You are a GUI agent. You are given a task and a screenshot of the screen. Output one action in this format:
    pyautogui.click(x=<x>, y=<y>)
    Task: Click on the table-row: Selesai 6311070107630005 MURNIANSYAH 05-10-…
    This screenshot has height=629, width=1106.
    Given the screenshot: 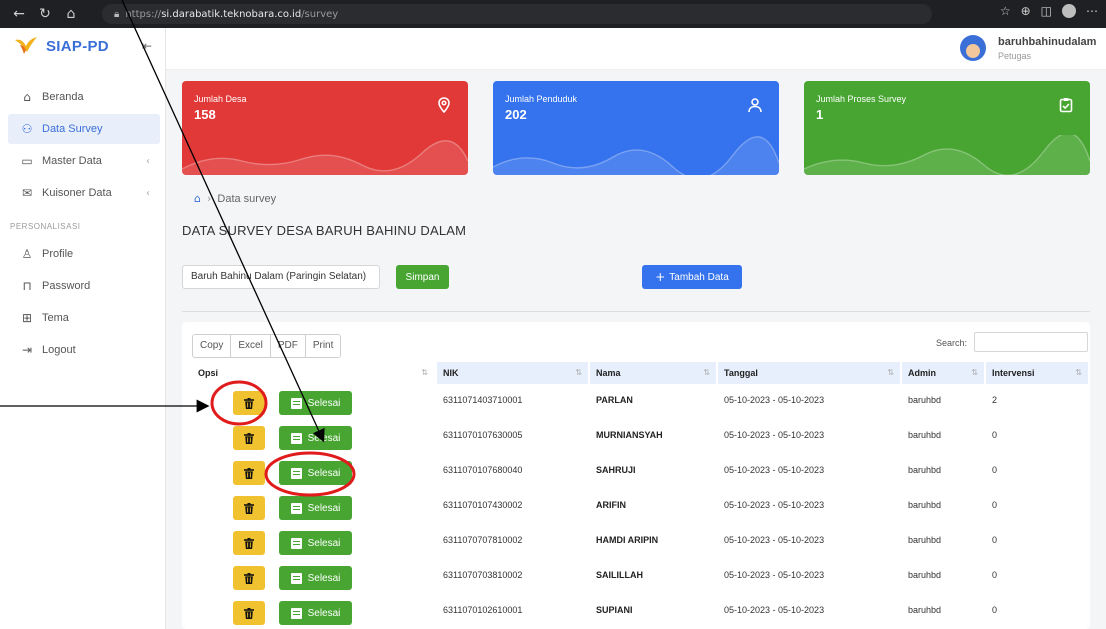 What is the action you would take?
    pyautogui.click(x=640, y=439)
    